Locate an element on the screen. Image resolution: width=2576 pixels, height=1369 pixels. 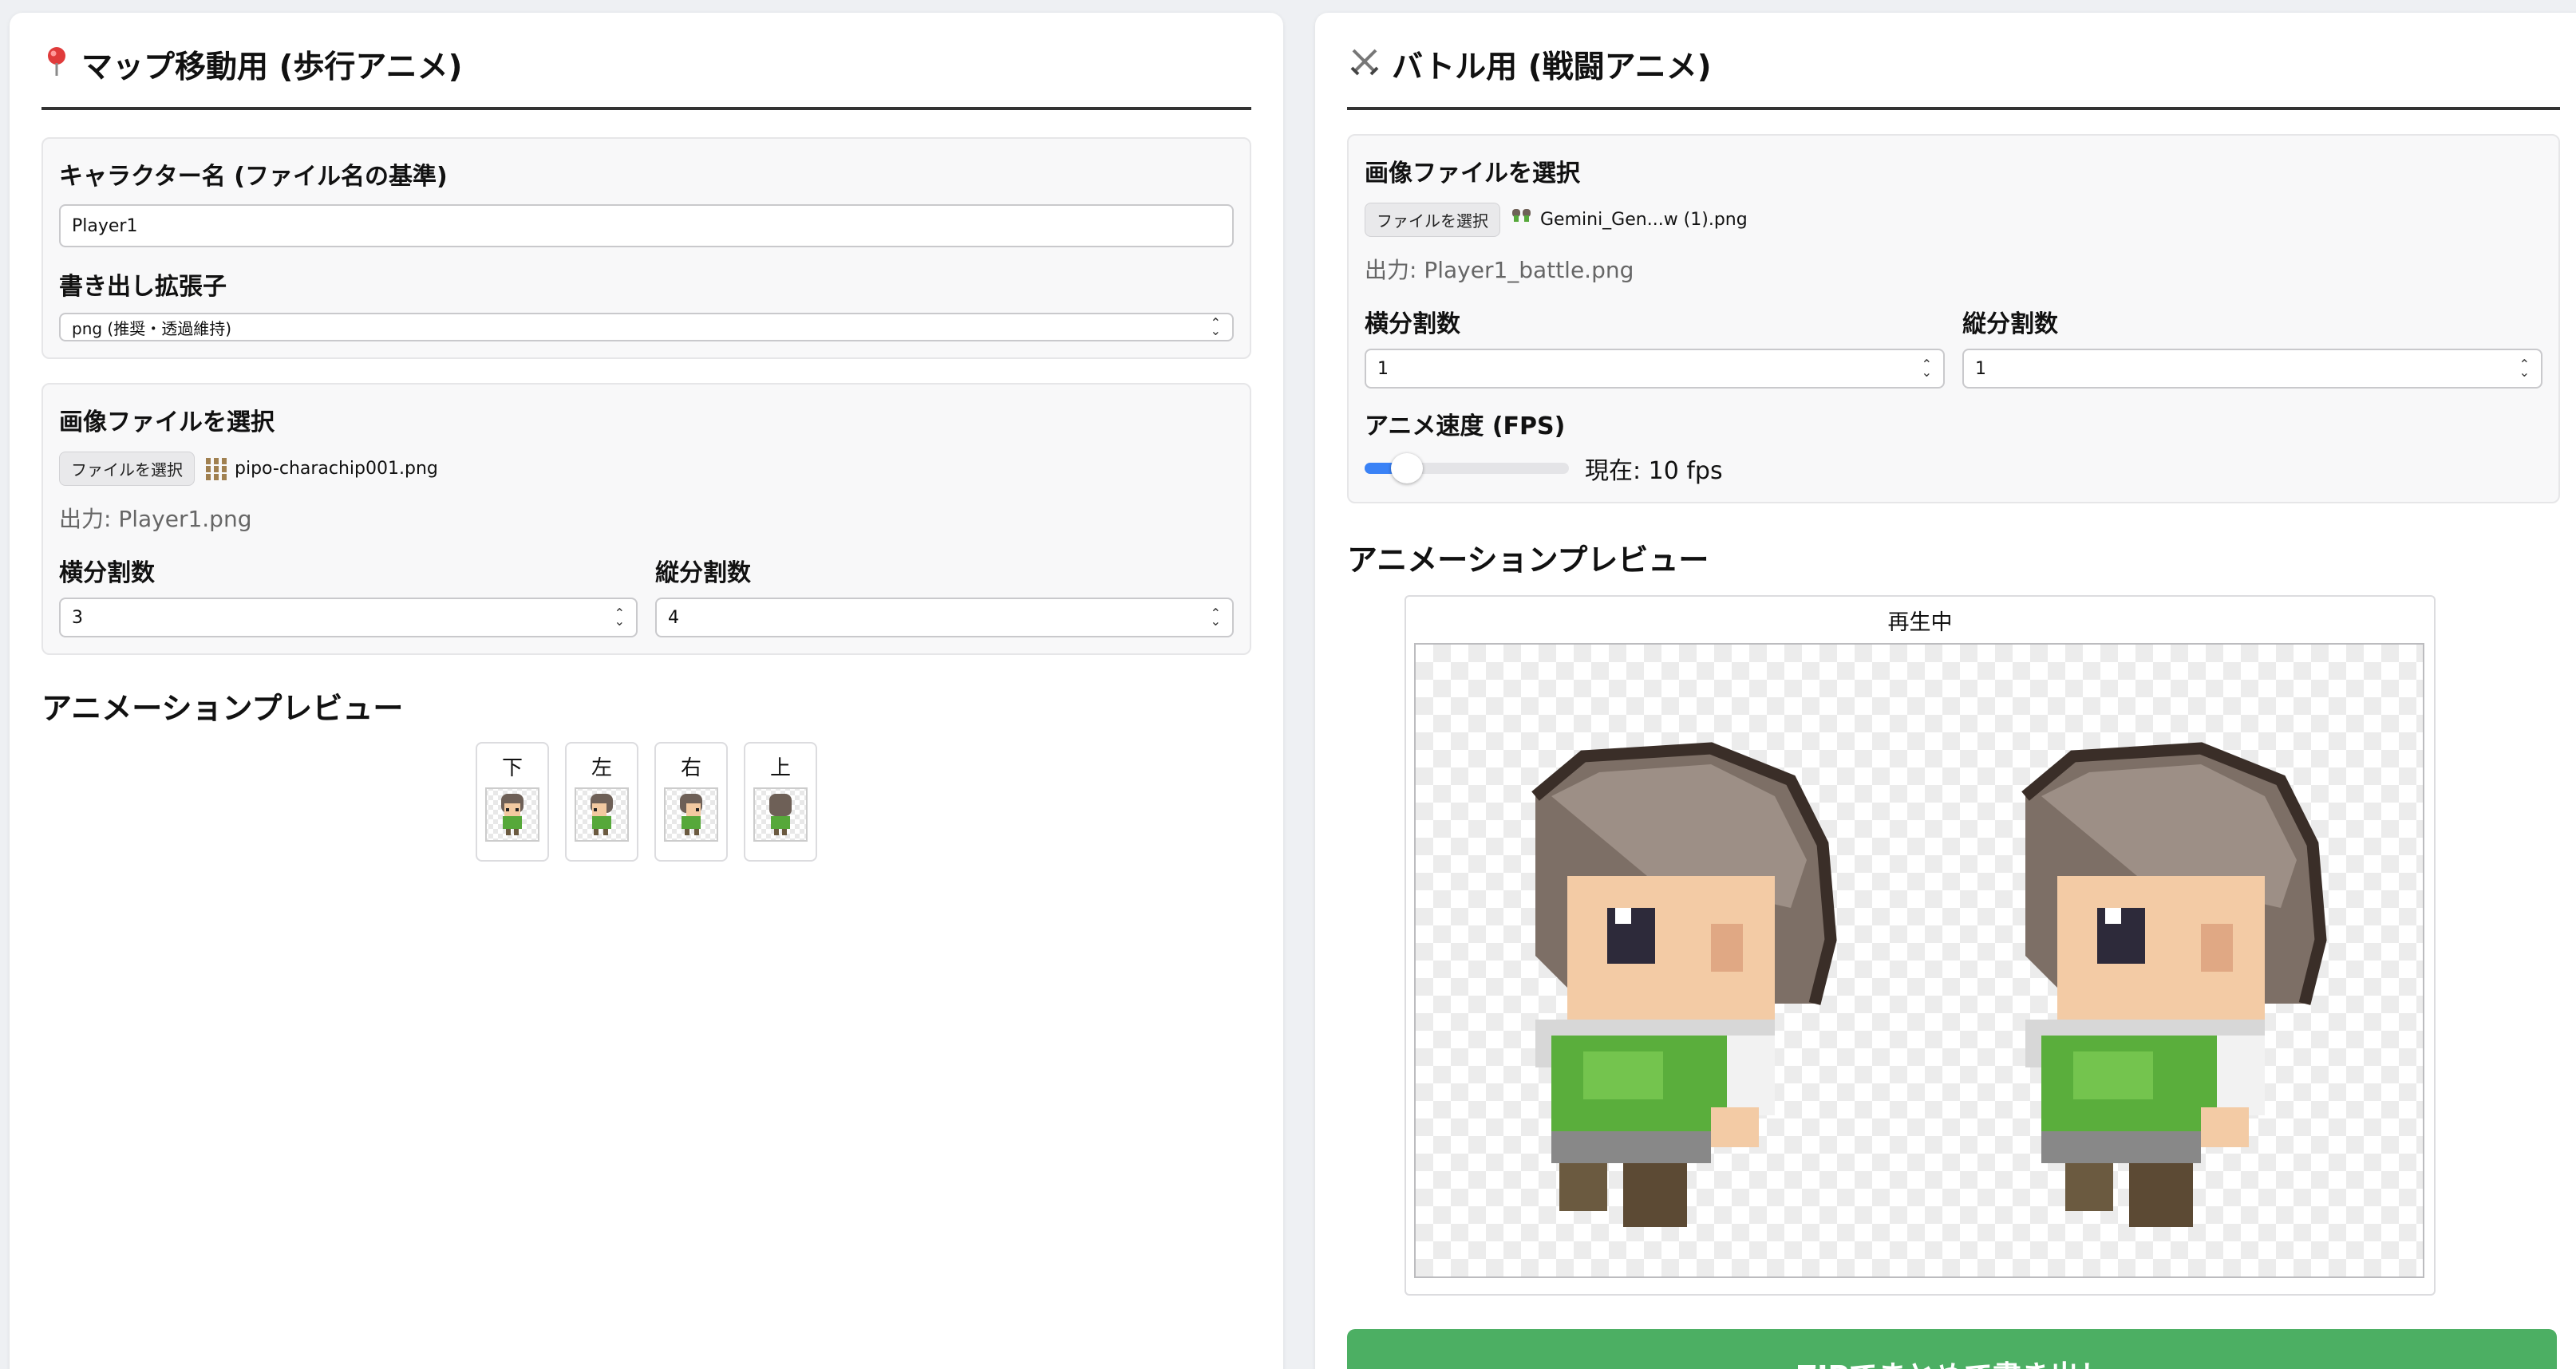
fps-control: 現在: 10 fps is located at coordinates (1953, 468).